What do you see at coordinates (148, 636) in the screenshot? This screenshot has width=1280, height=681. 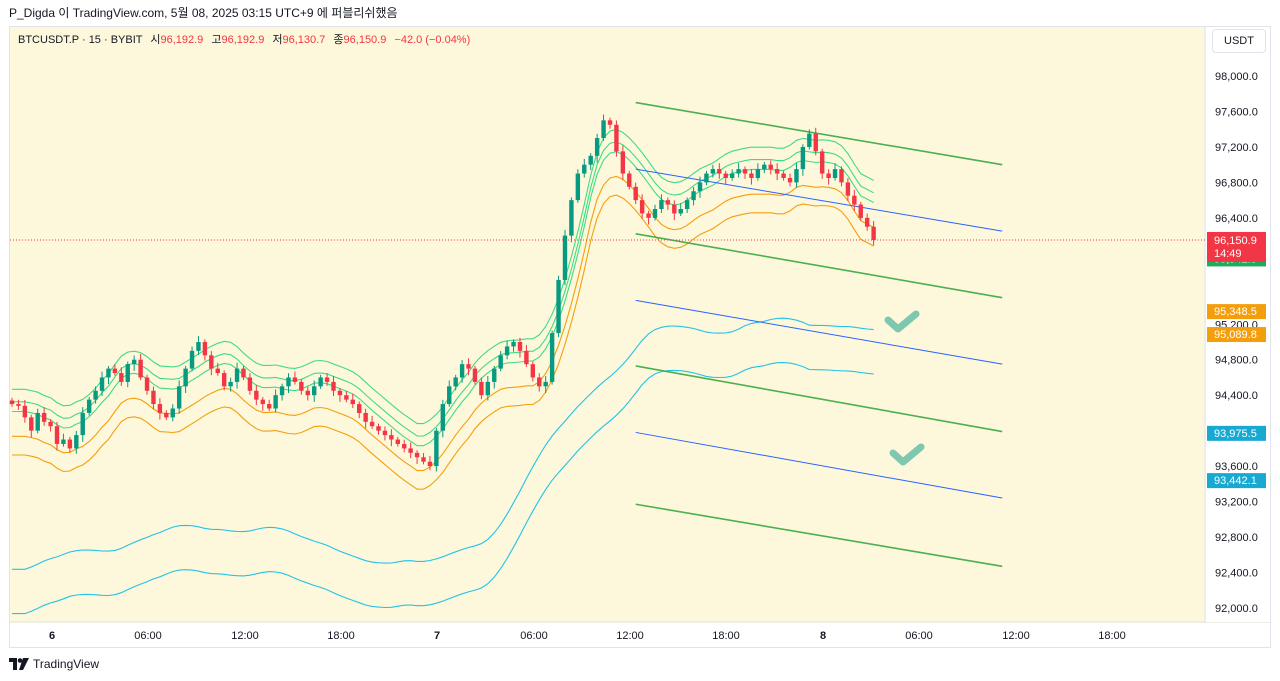 I see `x-tick-label: 06:00` at bounding box center [148, 636].